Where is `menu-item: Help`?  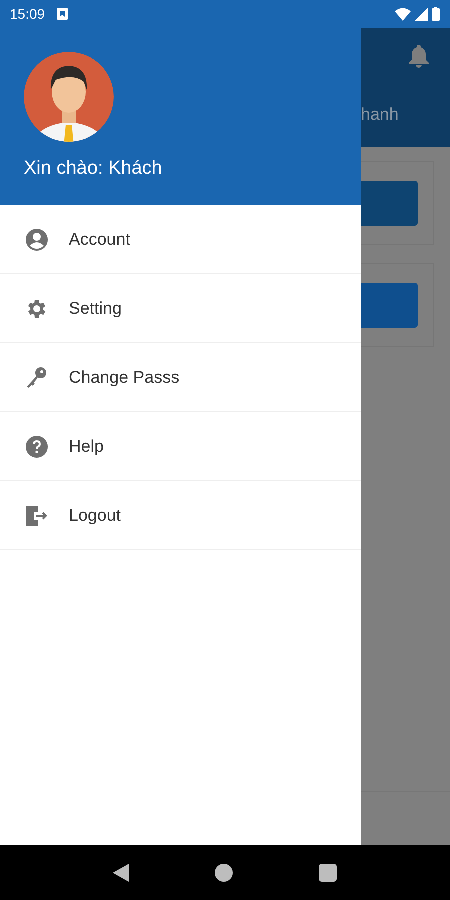 menu-item: Help is located at coordinates (180, 447).